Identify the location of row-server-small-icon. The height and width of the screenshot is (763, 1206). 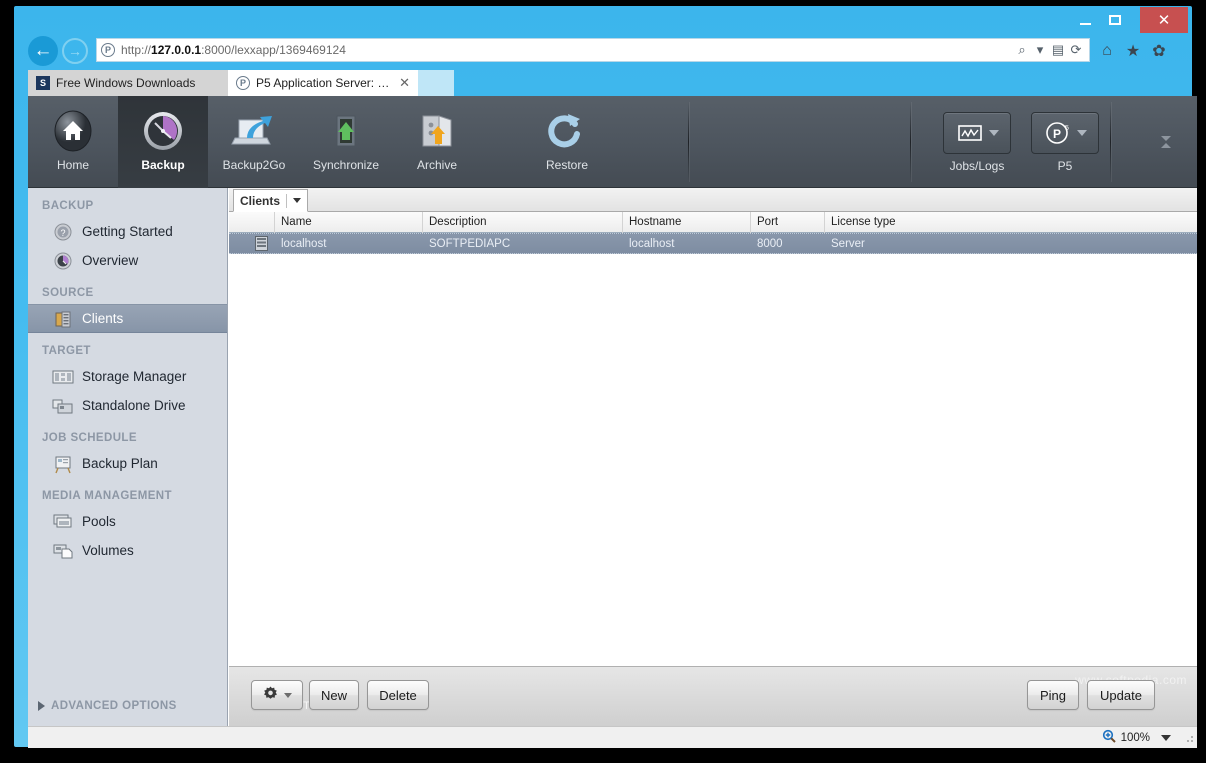
(252, 243).